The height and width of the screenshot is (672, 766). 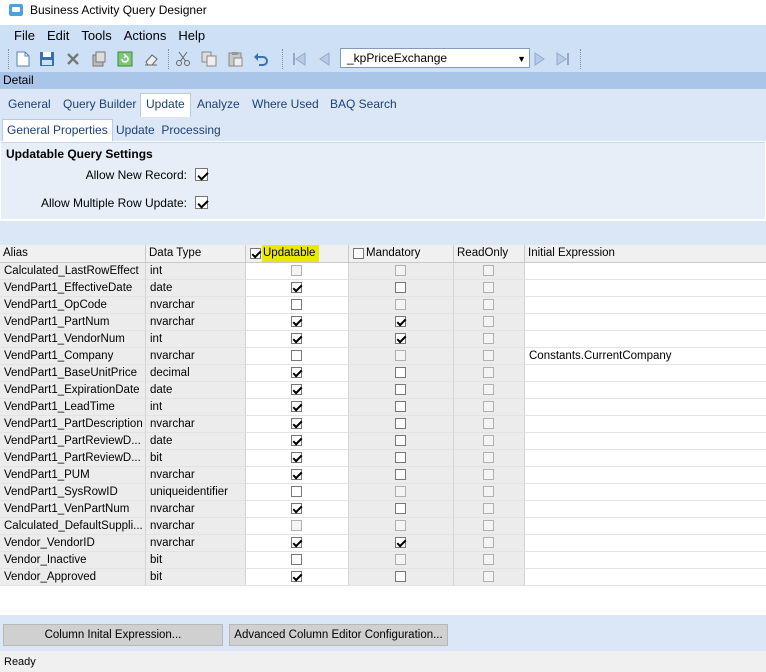 What do you see at coordinates (73, 407) in the screenshot?
I see `alias-cell: VendPart1_LeadTime` at bounding box center [73, 407].